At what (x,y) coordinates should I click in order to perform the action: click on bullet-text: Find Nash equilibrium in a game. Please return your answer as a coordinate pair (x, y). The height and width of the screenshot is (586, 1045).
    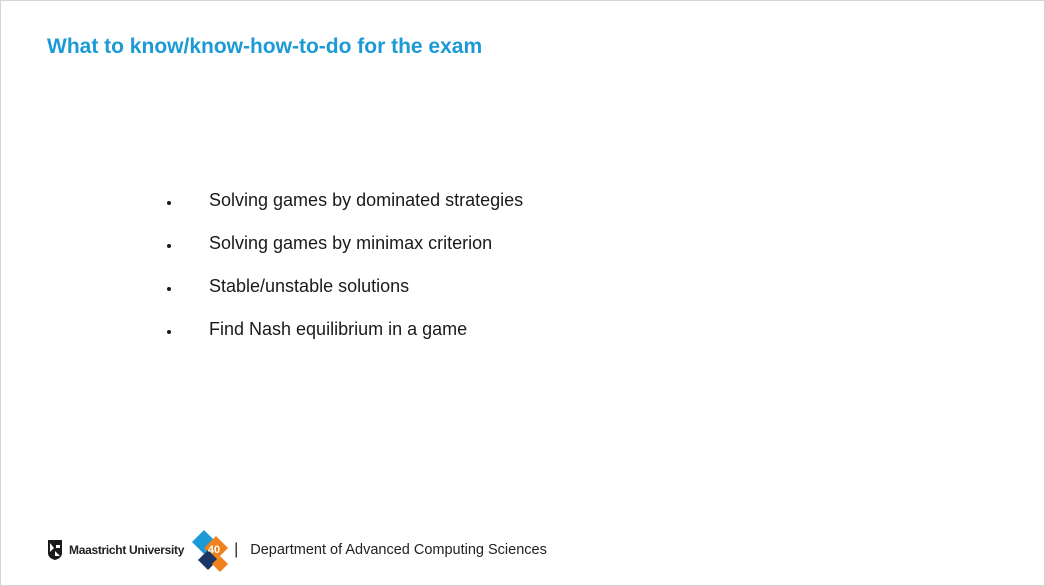
    Looking at the image, I should click on (338, 329).